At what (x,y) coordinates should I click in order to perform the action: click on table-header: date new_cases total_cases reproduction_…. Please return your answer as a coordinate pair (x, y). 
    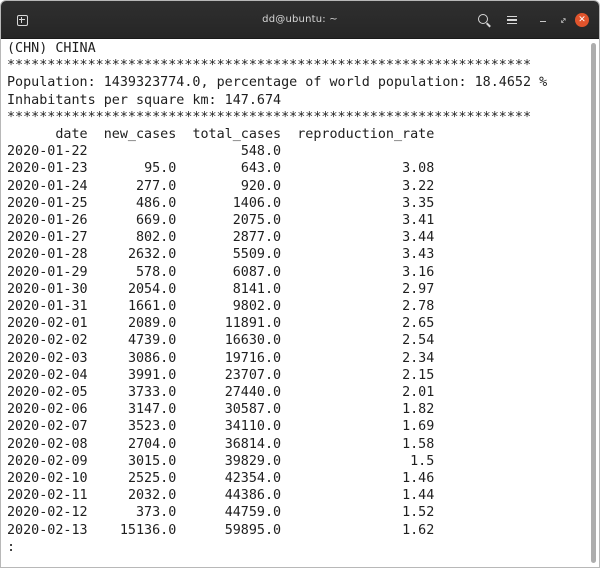
    Looking at the image, I should click on (220, 134).